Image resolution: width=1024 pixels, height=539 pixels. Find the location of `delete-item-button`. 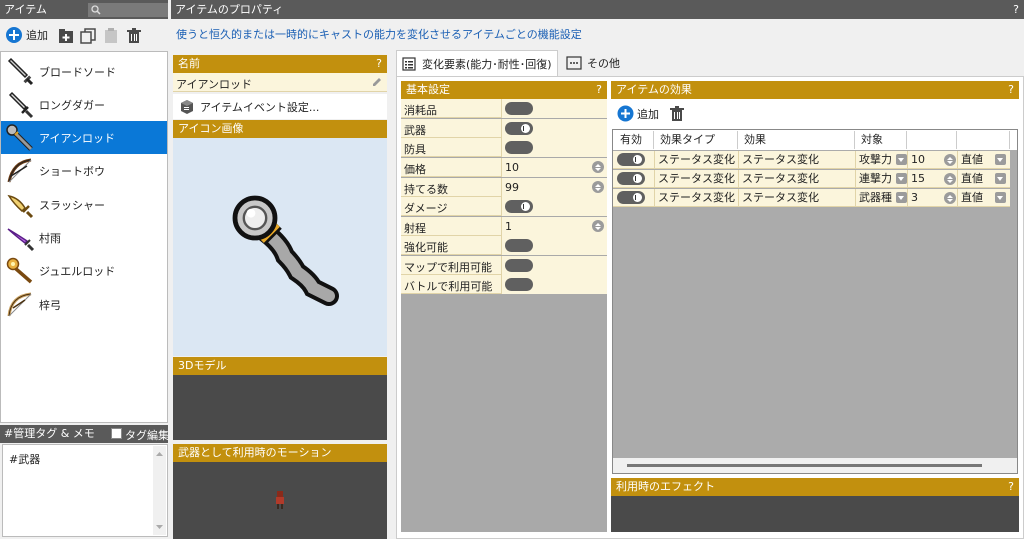

delete-item-button is located at coordinates (134, 36).